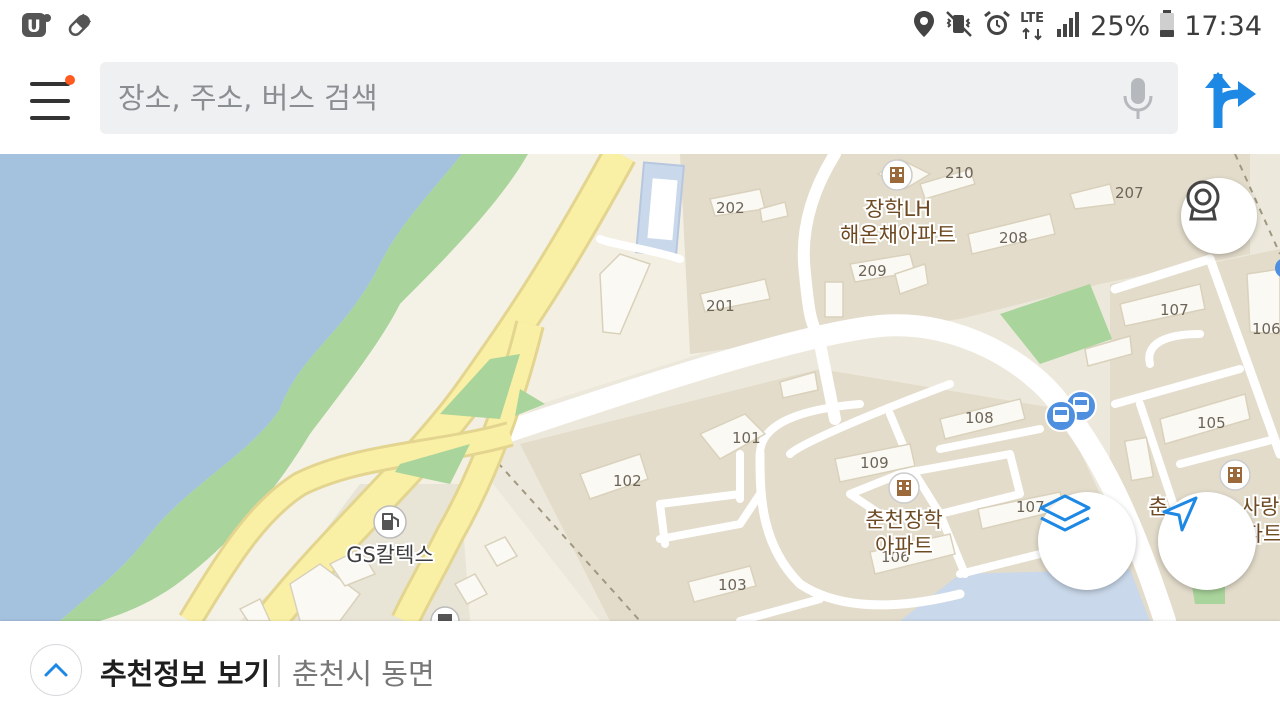 The height and width of the screenshot is (720, 1280). I want to click on current-area-label: 춘천시 동면, so click(363, 674).